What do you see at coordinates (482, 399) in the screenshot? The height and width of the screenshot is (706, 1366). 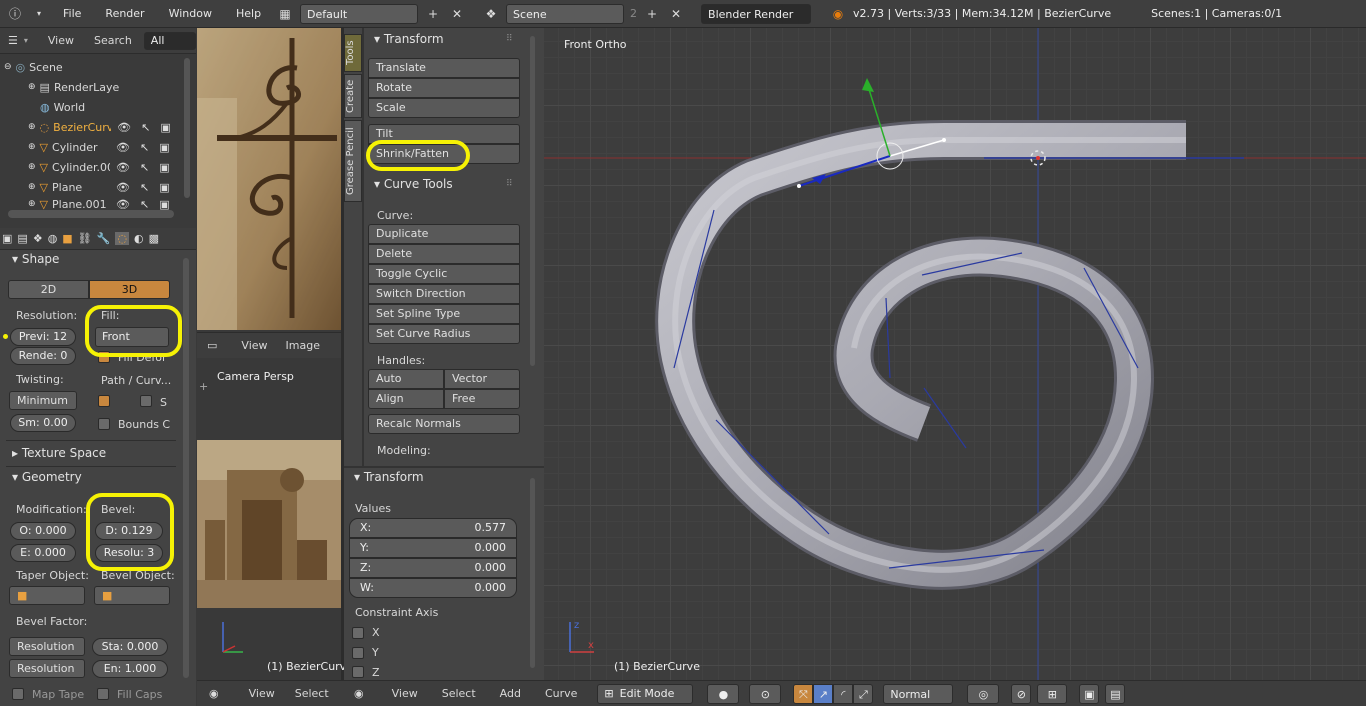 I see `handle-free-button: Free` at bounding box center [482, 399].